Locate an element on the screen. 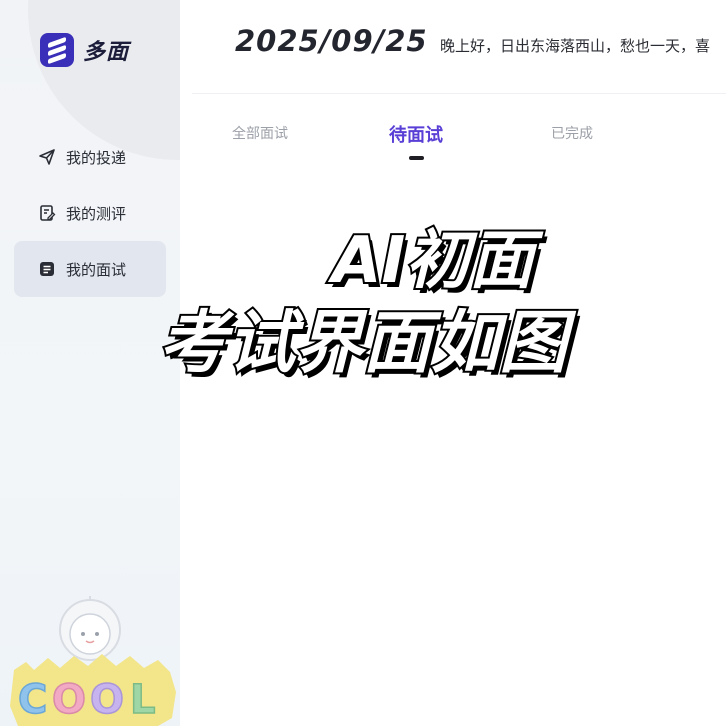 The width and height of the screenshot is (726, 726). svg-text: C is located at coordinates (32, 700).